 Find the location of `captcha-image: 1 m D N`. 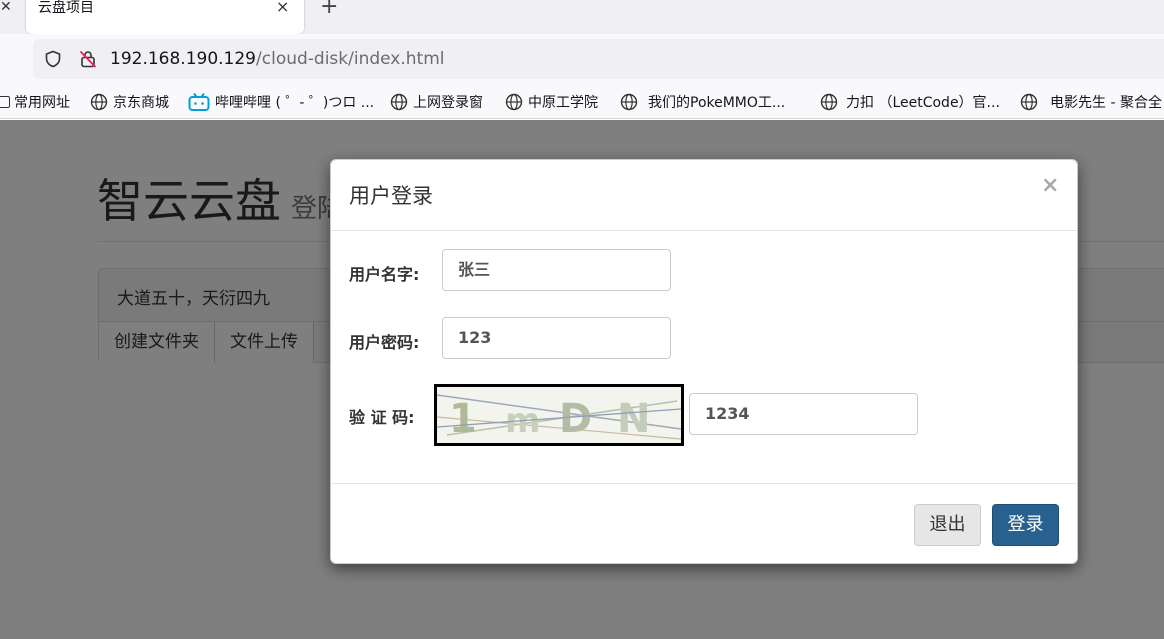

captcha-image: 1 m D N is located at coordinates (559, 415).